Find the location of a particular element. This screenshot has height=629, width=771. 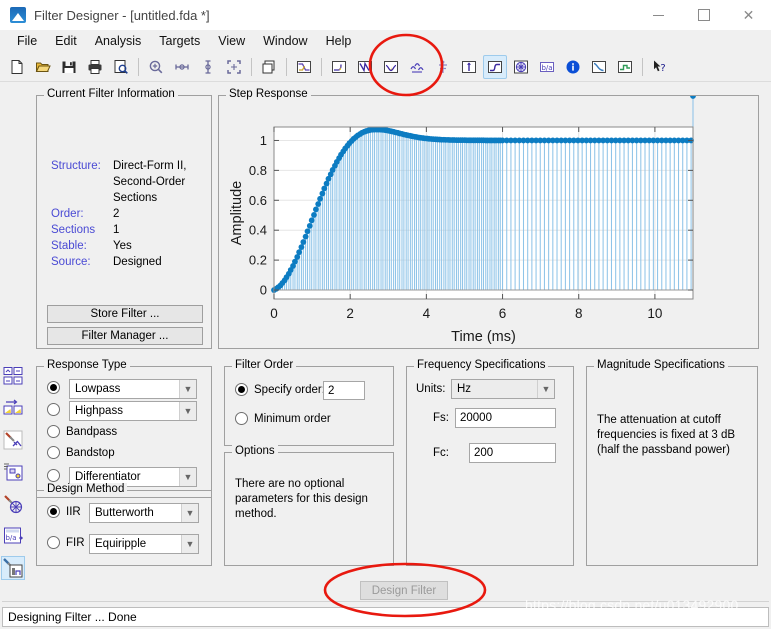

menu-edit: Edit is located at coordinates (66, 41).